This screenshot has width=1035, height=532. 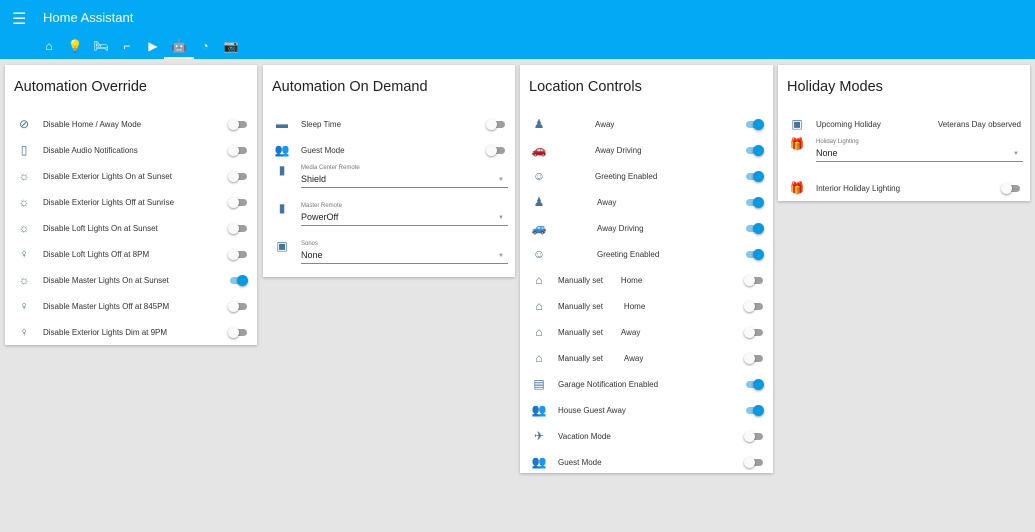 What do you see at coordinates (49, 47) in the screenshot?
I see `tab-home: ⌂` at bounding box center [49, 47].